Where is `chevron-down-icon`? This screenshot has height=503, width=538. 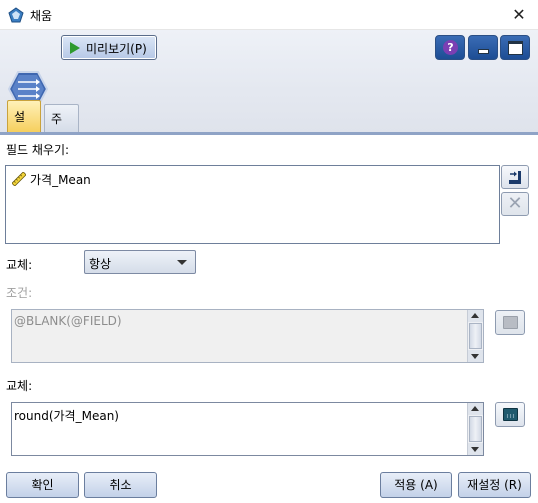 chevron-down-icon is located at coordinates (182, 262).